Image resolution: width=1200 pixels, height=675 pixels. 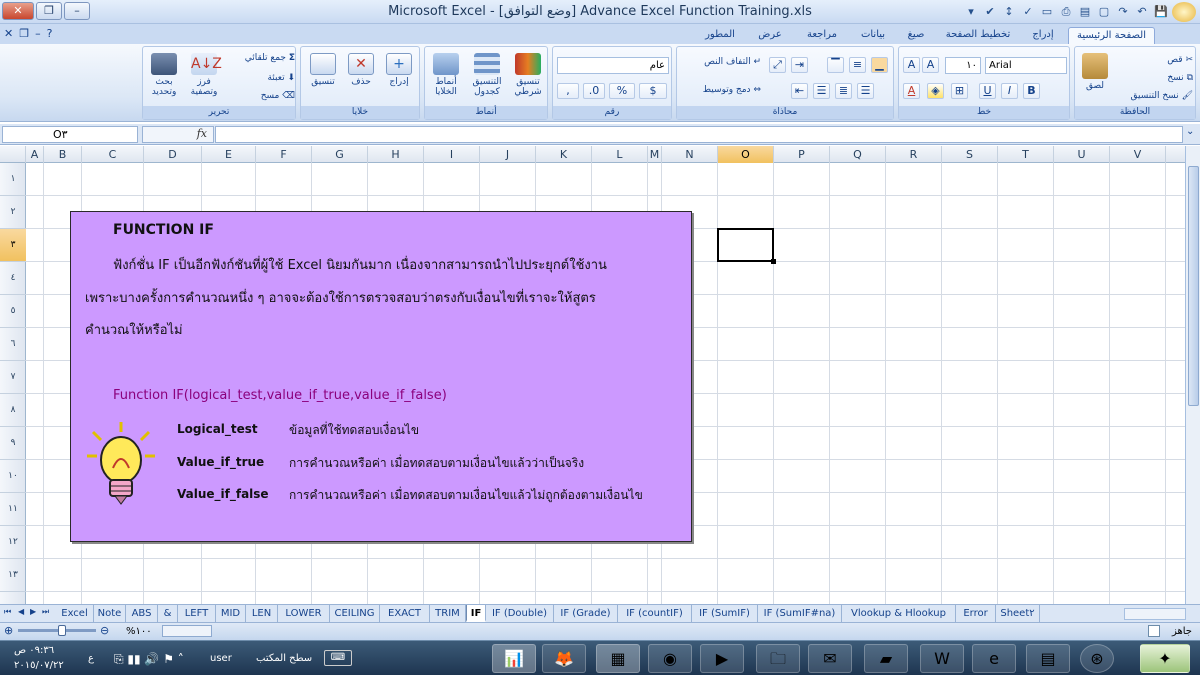 What do you see at coordinates (865, 91) in the screenshot?
I see `align-right-button: ☰` at bounding box center [865, 91].